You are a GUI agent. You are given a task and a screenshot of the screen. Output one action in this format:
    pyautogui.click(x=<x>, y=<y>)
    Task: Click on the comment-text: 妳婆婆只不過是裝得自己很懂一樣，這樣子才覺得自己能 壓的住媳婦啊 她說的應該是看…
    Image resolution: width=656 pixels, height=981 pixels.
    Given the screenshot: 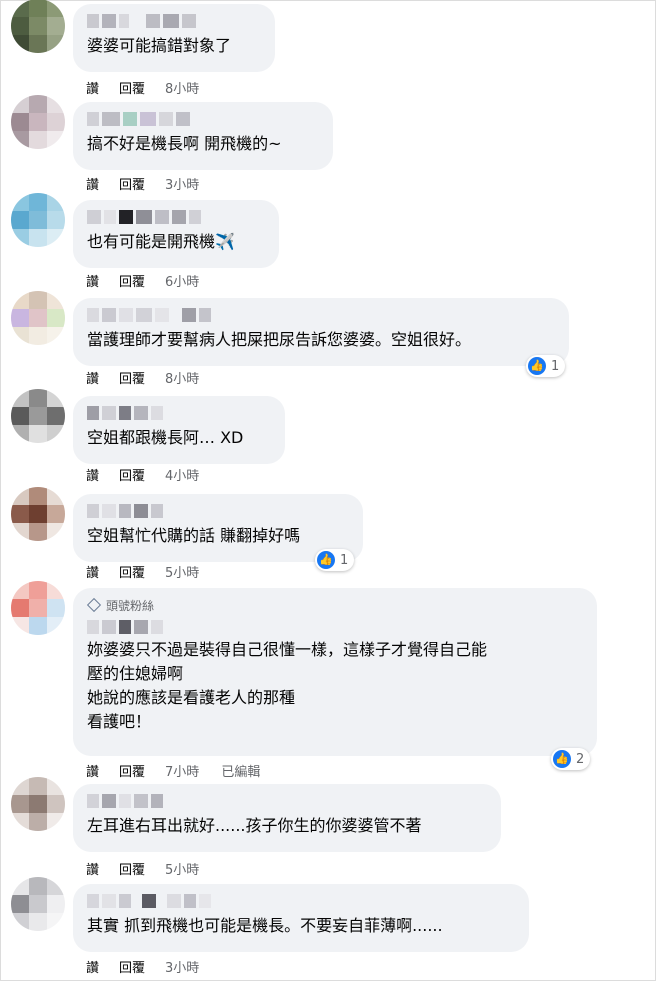 What is the action you would take?
    pyautogui.click(x=287, y=685)
    